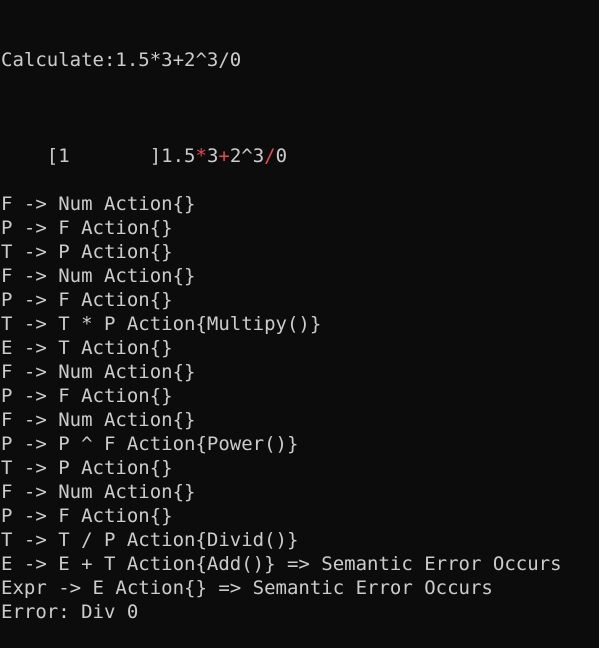 The image size is (599, 648). What do you see at coordinates (247, 156) in the screenshot?
I see `highlight-segment: 2^3` at bounding box center [247, 156].